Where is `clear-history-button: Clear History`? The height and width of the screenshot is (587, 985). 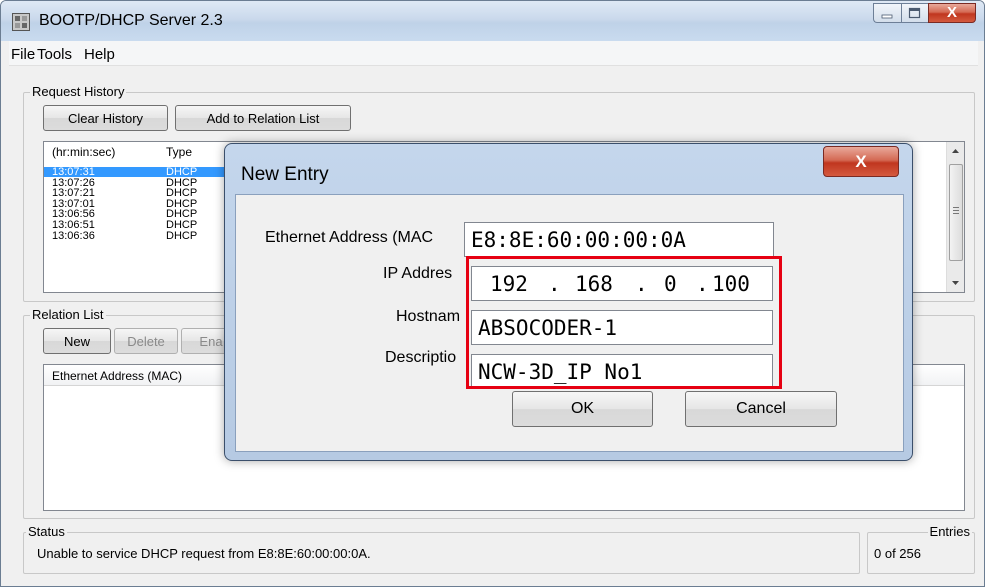
clear-history-button: Clear History is located at coordinates (105, 118).